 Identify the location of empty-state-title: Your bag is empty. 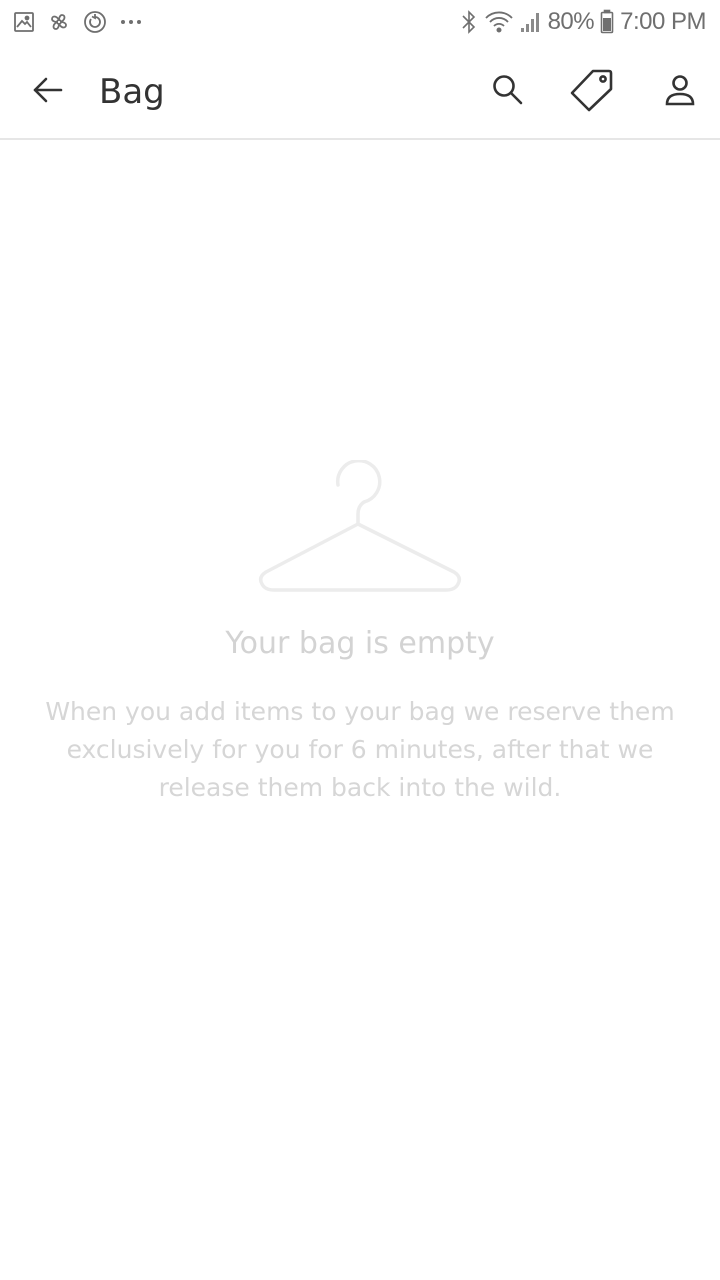
(360, 643).